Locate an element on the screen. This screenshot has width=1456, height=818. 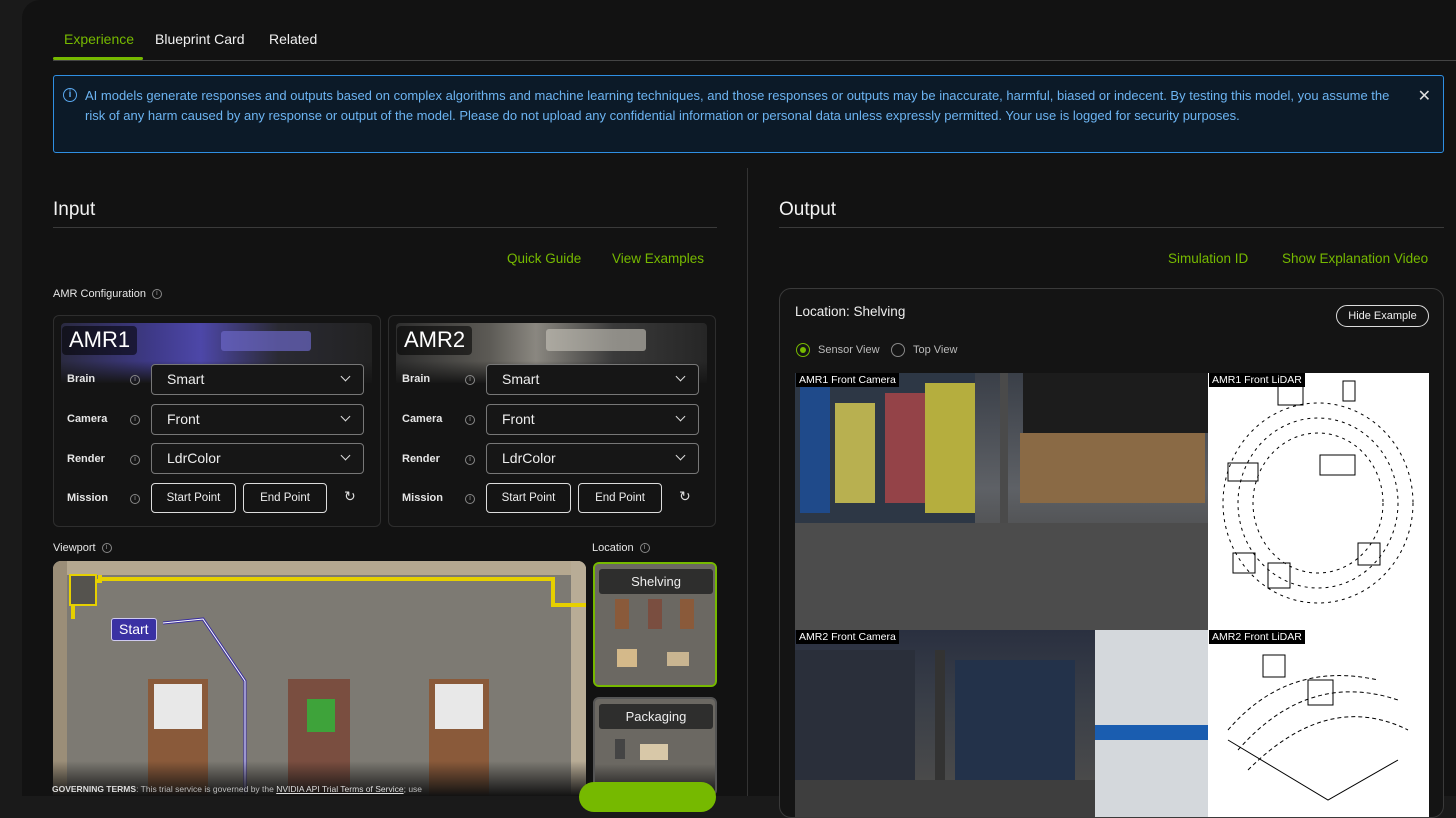
viewport-label: Viewport i is located at coordinates (82, 548).